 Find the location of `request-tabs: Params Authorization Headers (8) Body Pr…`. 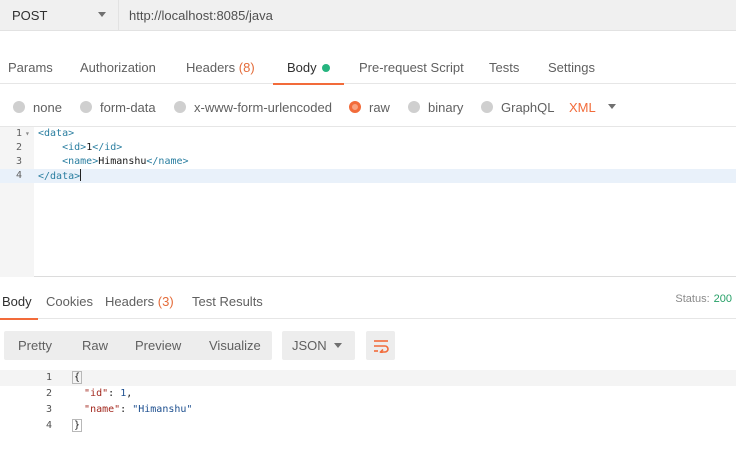

request-tabs: Params Authorization Headers (8) Body Pr… is located at coordinates (368, 67).